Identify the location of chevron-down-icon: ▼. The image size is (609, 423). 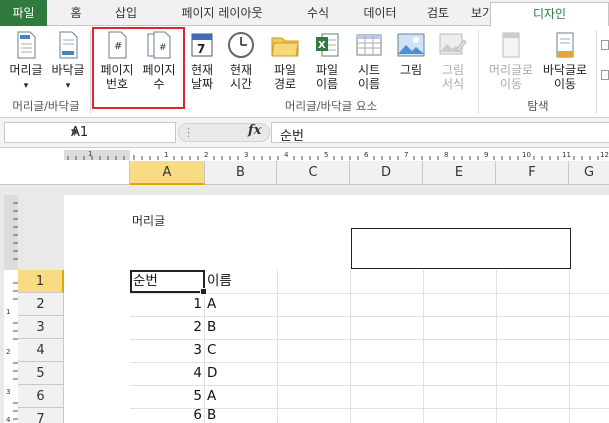
(121, 133).